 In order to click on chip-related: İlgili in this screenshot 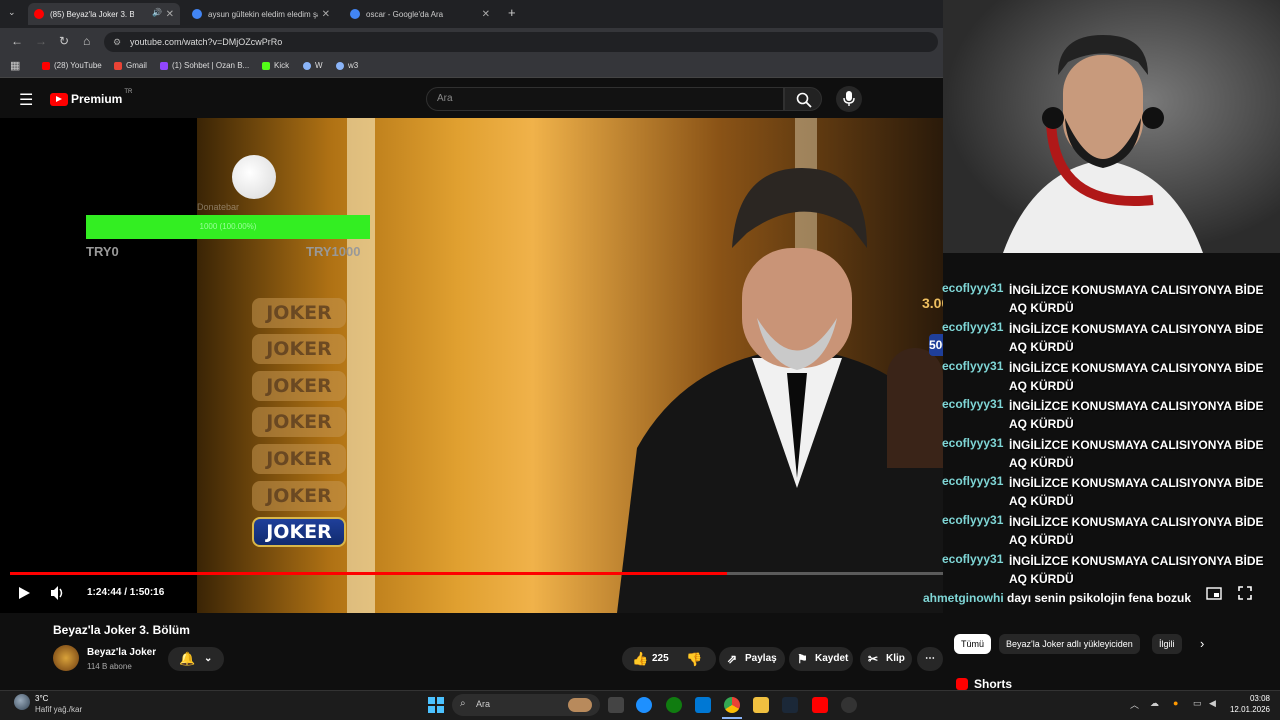, I will do `click(1167, 644)`.